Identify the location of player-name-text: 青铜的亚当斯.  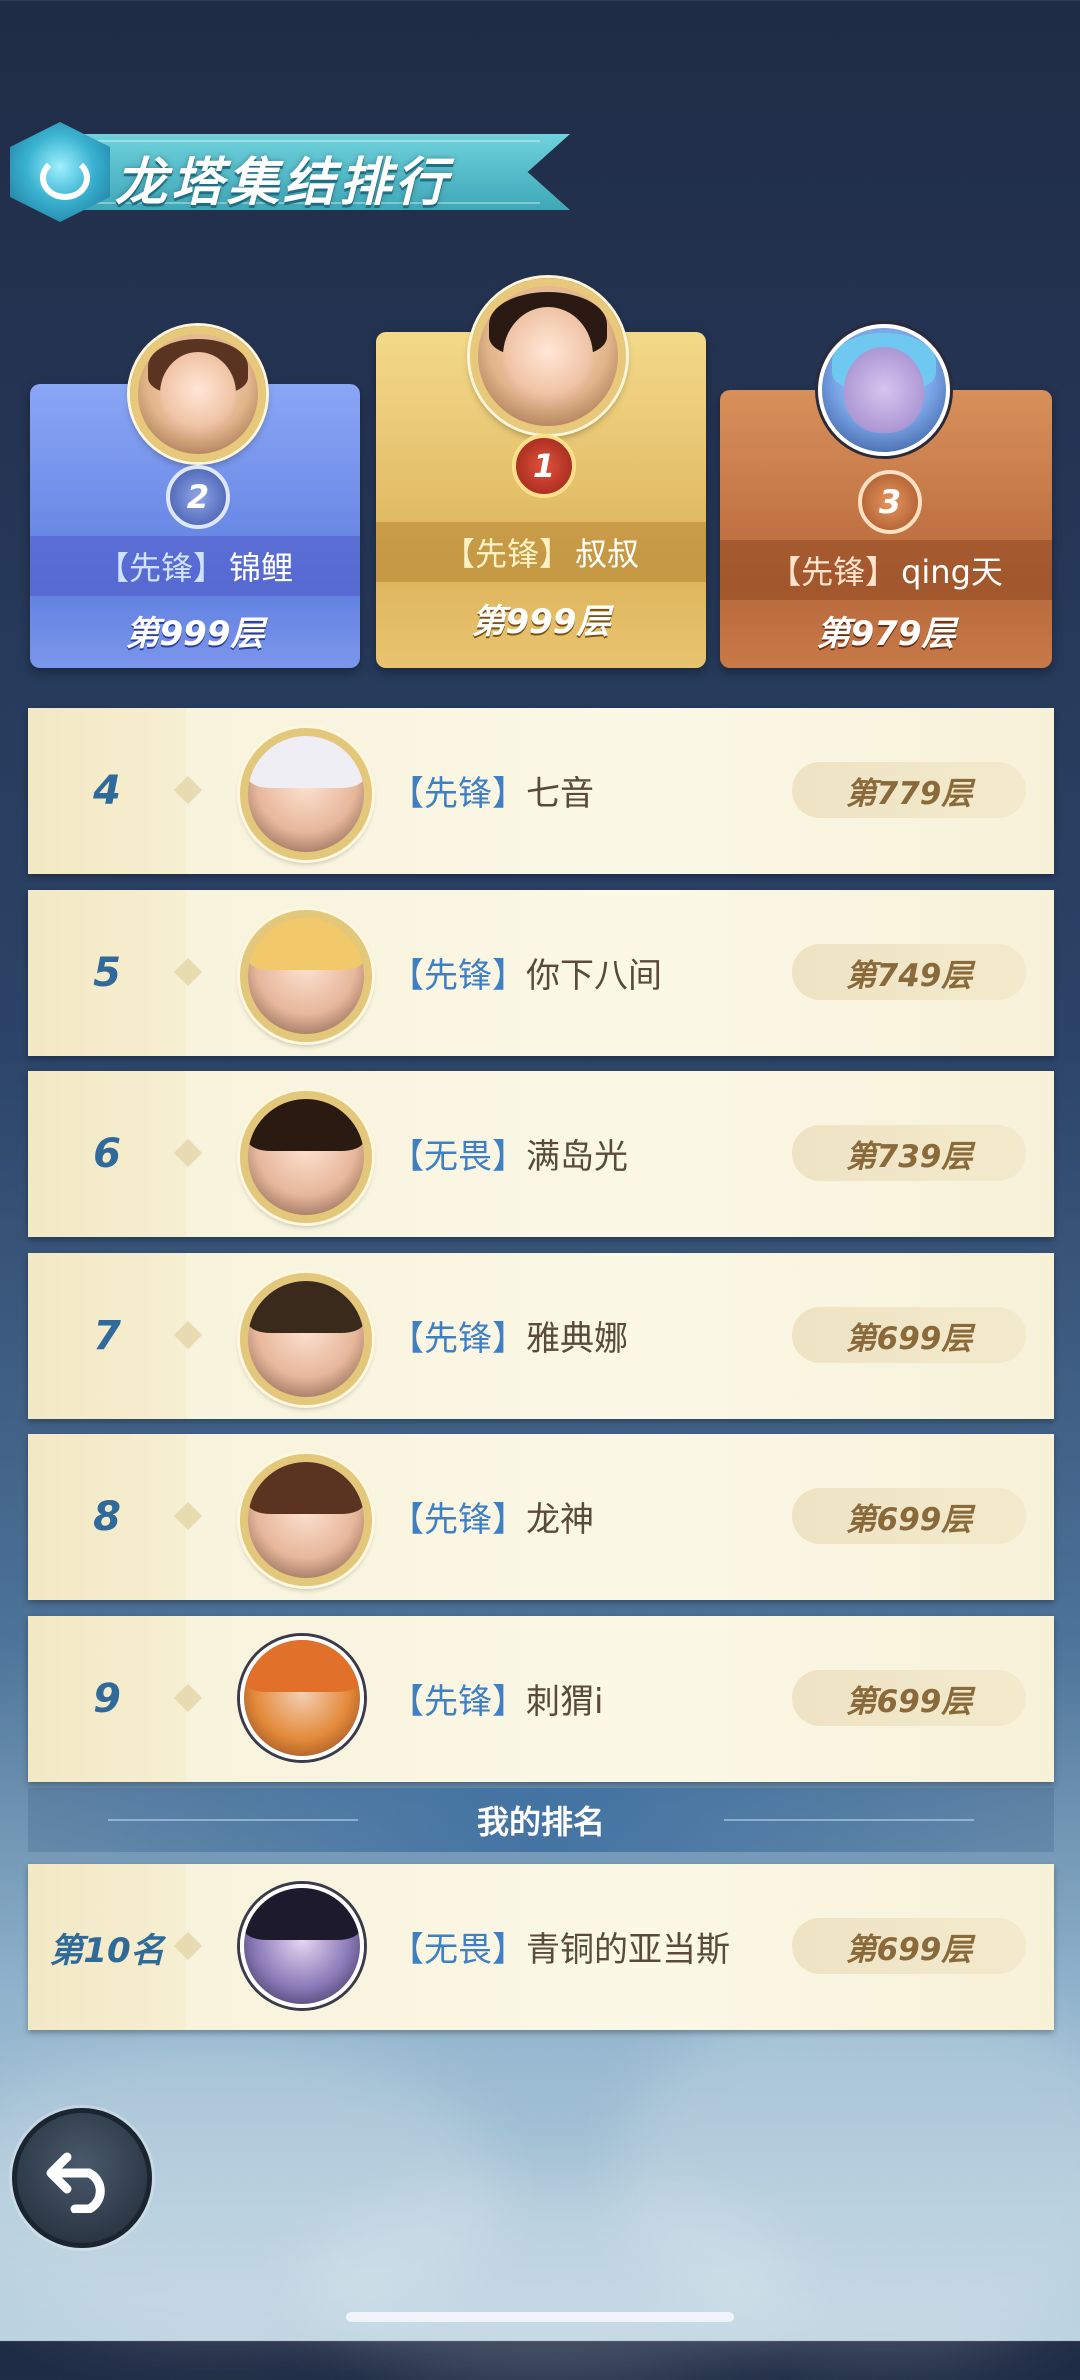
(628, 1950).